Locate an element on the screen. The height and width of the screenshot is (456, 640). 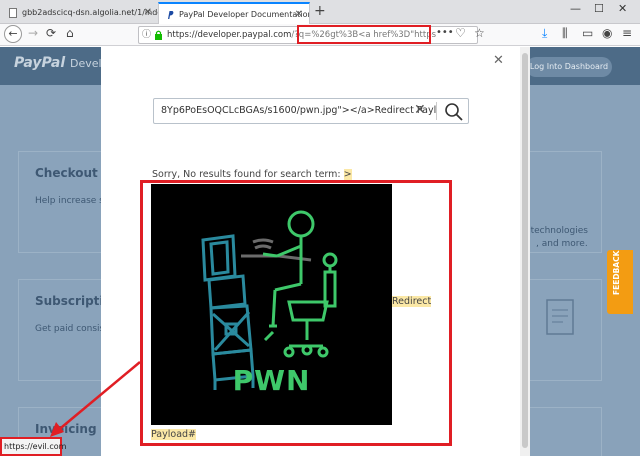
right-card-middle is located at coordinates (561, 330).